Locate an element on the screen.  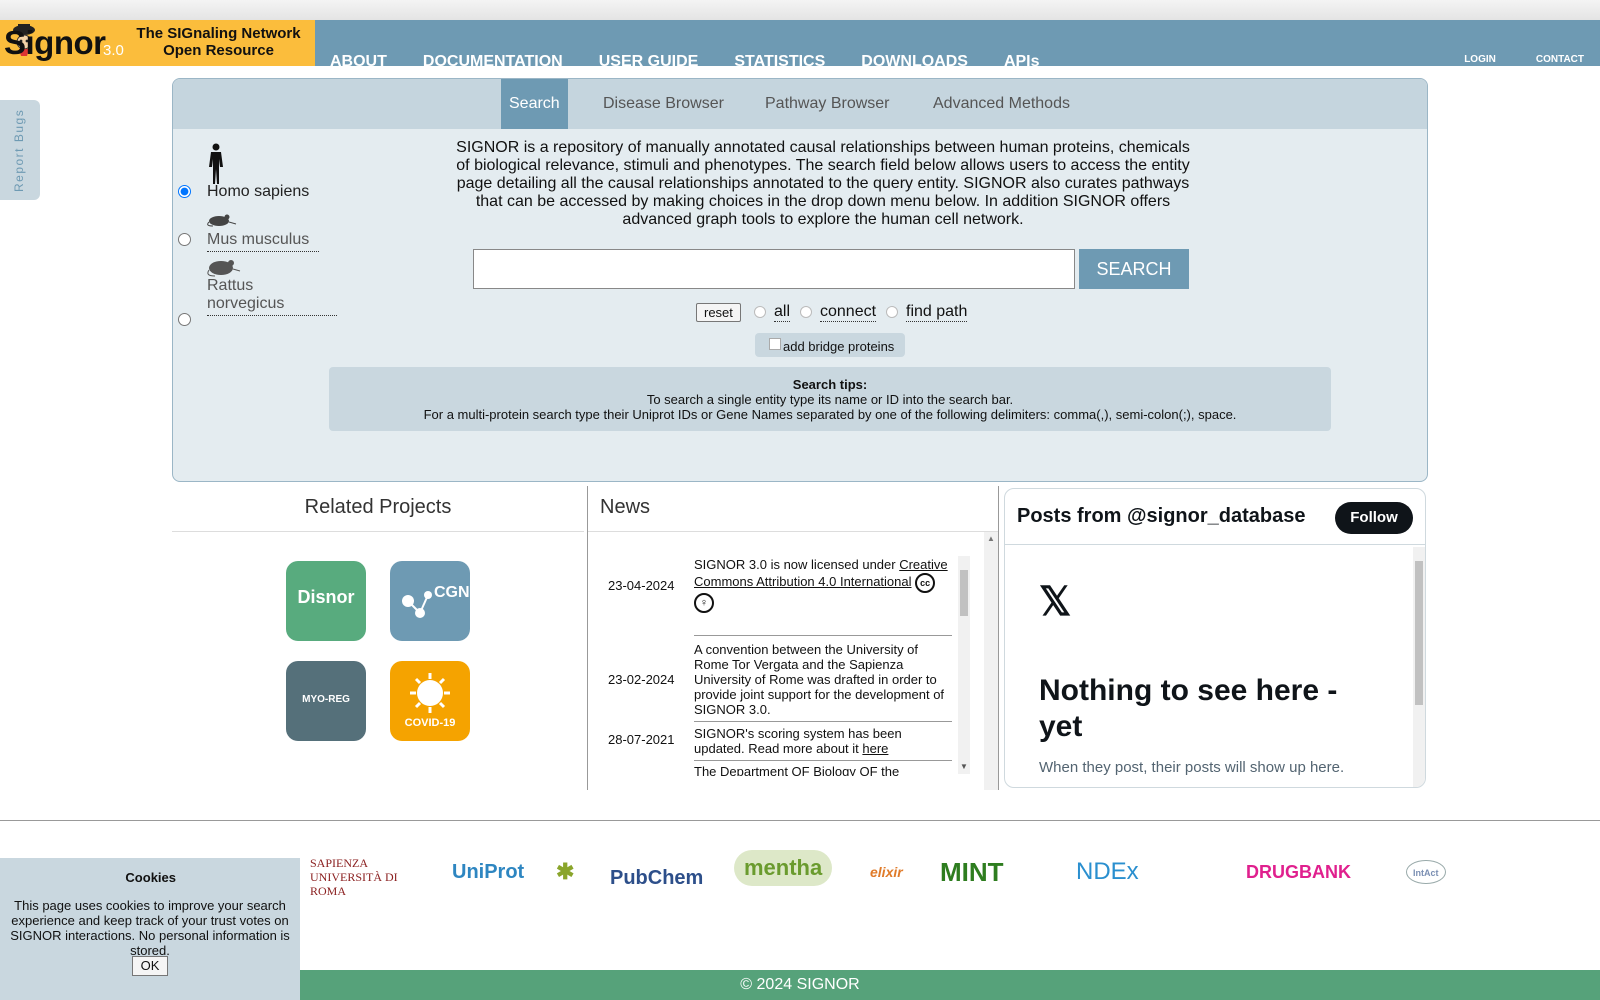
twitter-scrollbar is located at coordinates (1419, 667).